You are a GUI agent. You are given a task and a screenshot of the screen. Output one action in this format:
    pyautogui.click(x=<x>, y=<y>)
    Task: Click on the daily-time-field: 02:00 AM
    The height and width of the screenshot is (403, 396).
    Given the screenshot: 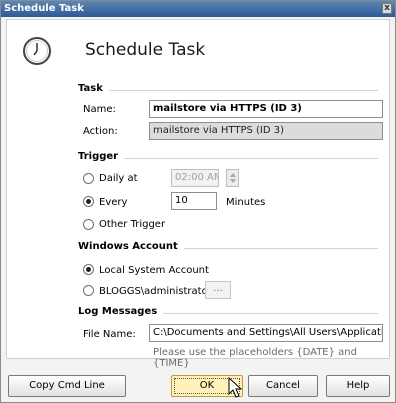 What is the action you would take?
    pyautogui.click(x=195, y=178)
    